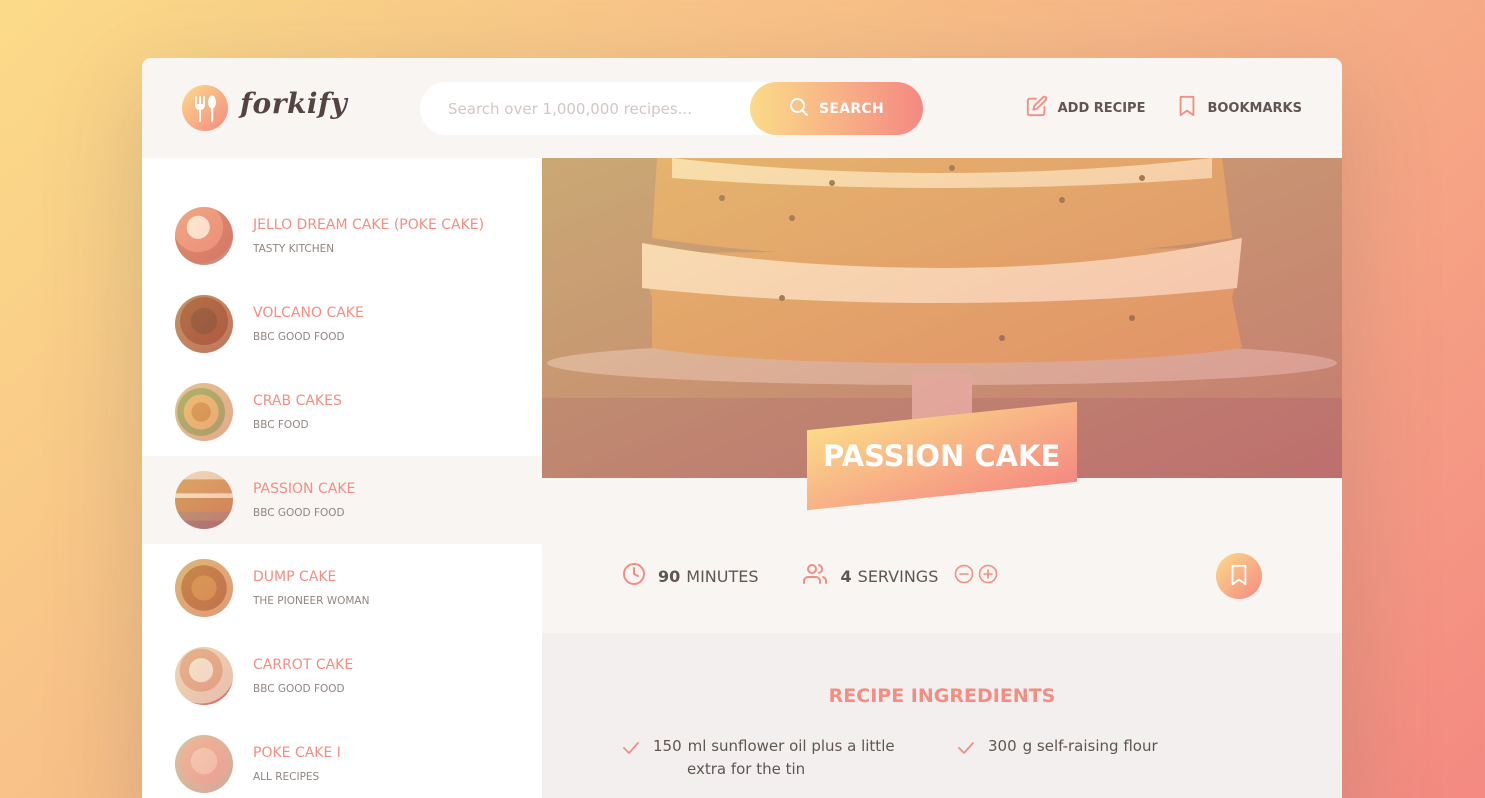  Describe the element at coordinates (205, 108) in the screenshot. I see `fork-knife-icon` at that location.